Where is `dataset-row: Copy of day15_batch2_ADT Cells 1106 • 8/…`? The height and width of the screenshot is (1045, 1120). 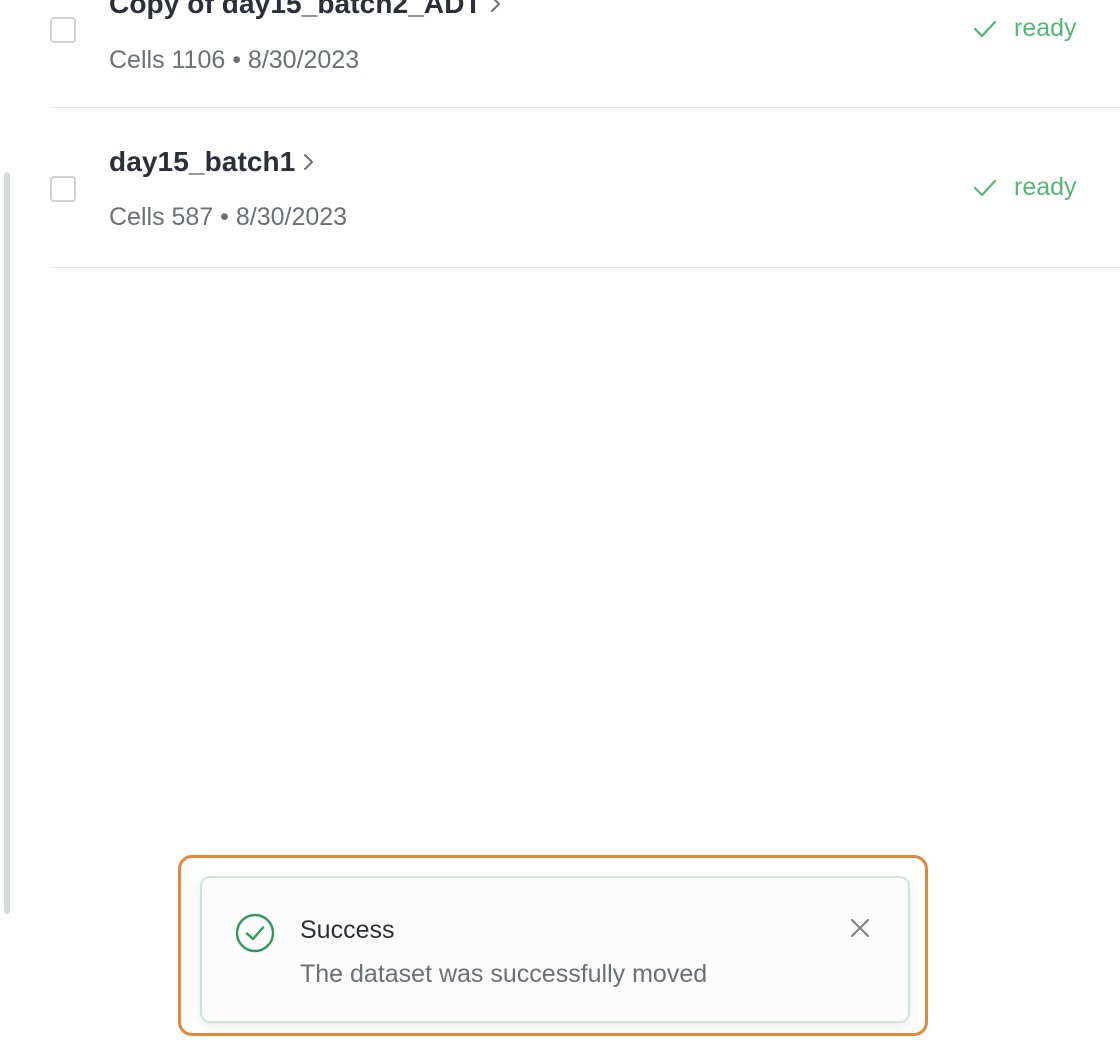
dataset-row: Copy of day15_batch2_ADT Cells 1106 • 8/… is located at coordinates (585, 54).